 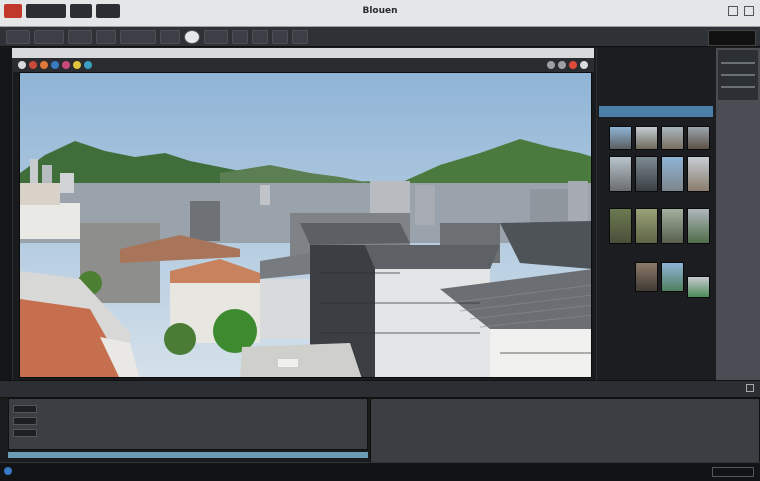 I want to click on selected-collection-tab, so click(x=656, y=111).